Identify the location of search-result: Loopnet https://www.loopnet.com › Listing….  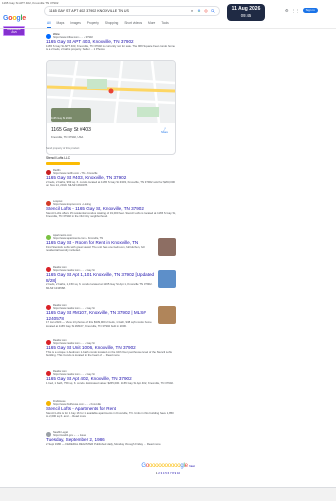
(111, 209).